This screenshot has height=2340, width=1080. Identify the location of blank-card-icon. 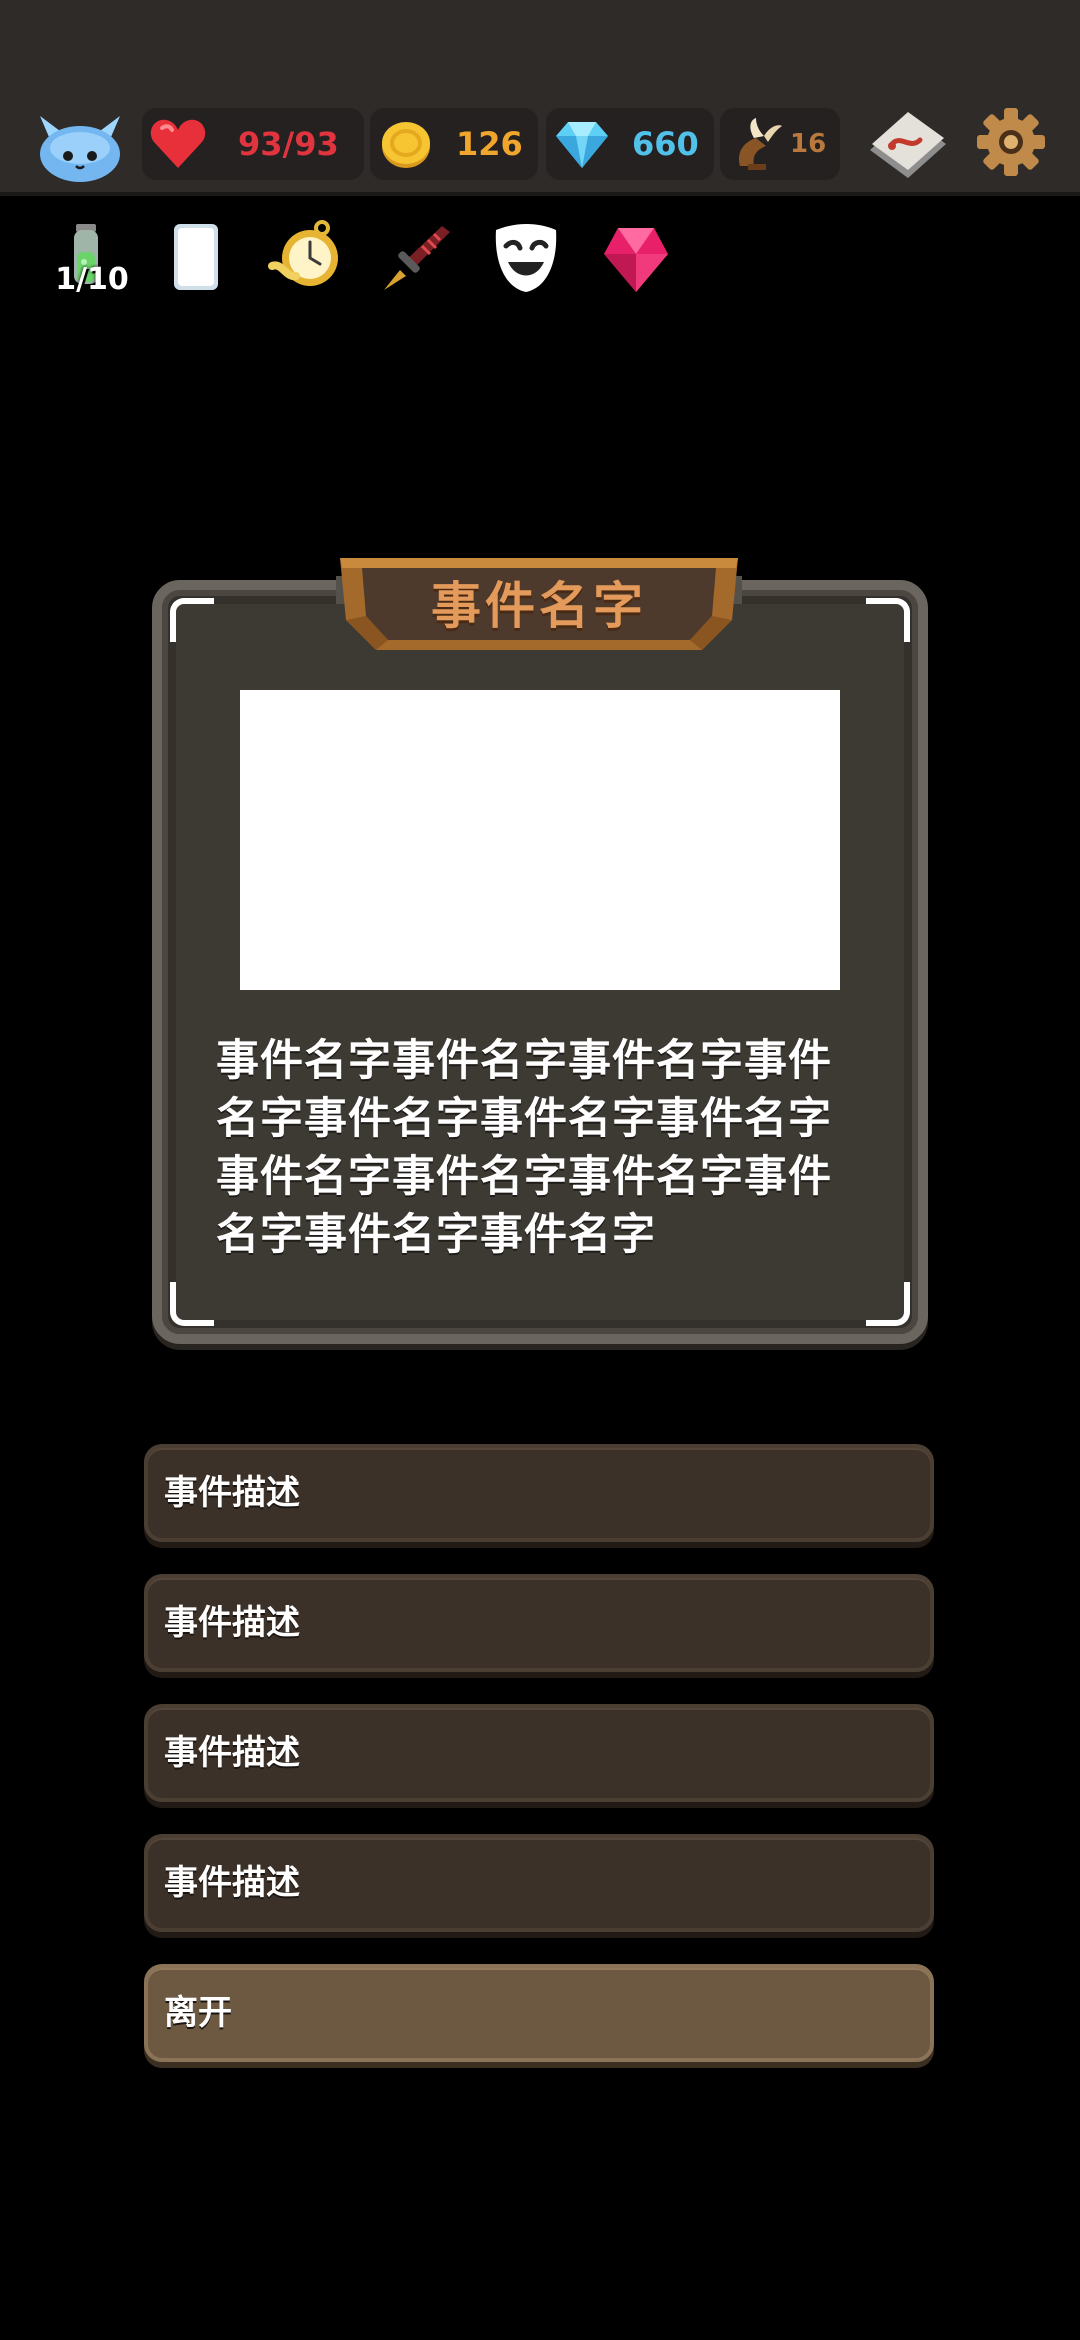
(196, 258).